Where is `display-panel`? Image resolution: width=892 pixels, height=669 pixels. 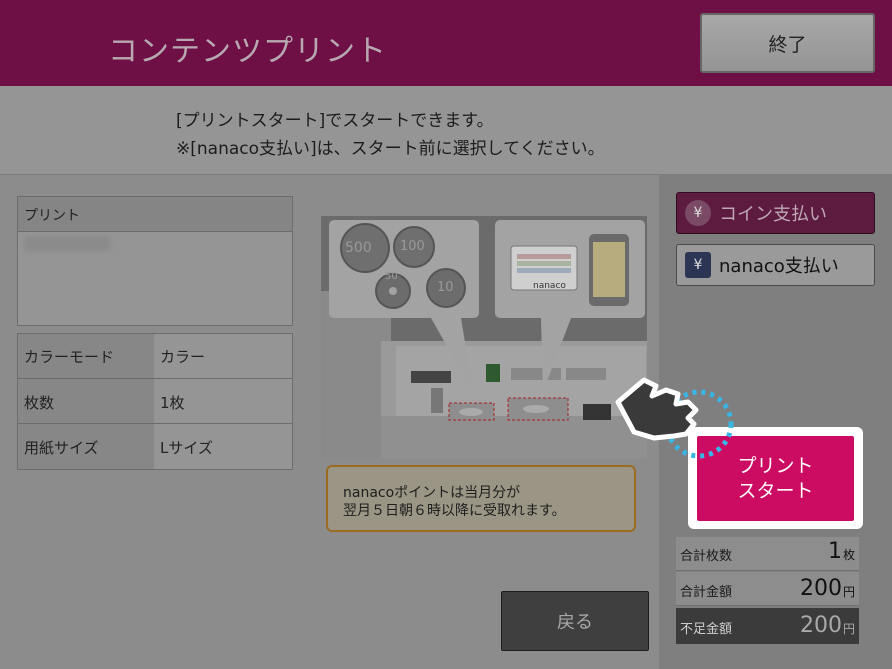 display-panel is located at coordinates (431, 377).